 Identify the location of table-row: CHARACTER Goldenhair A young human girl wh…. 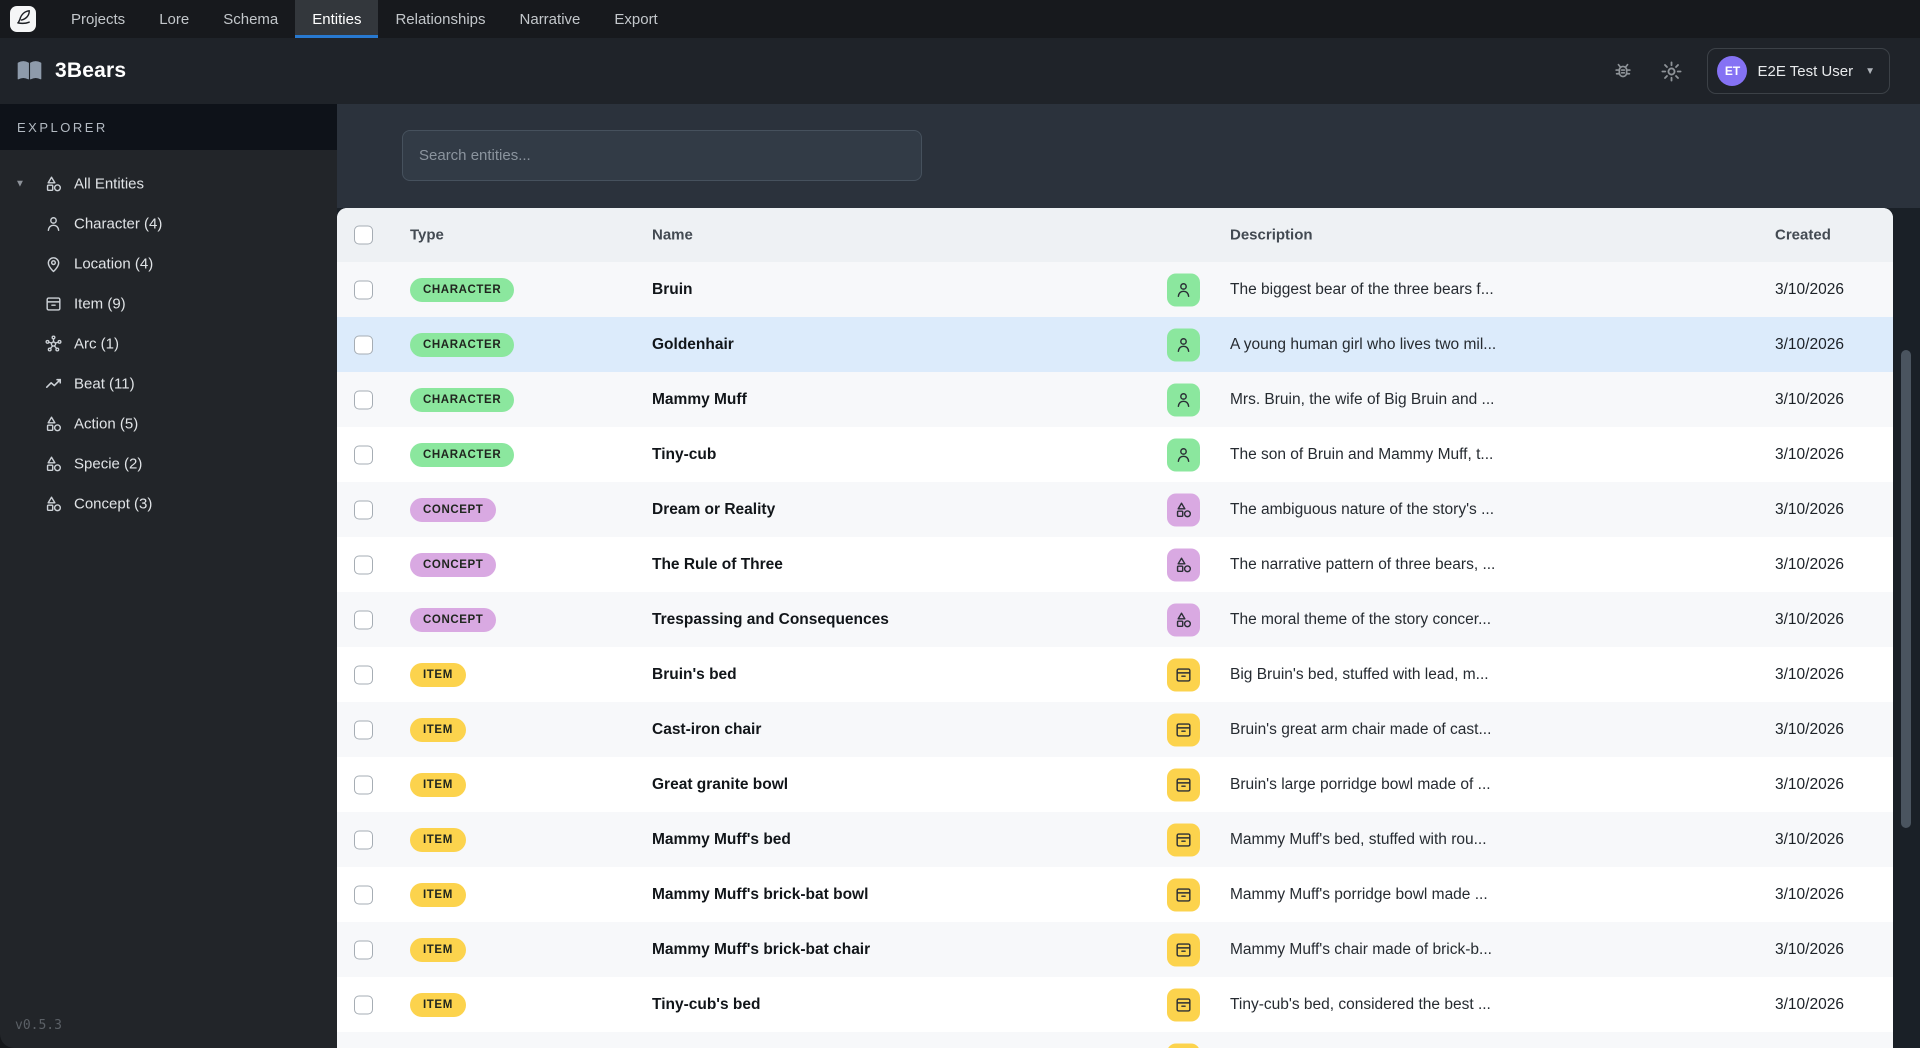
(1115, 344).